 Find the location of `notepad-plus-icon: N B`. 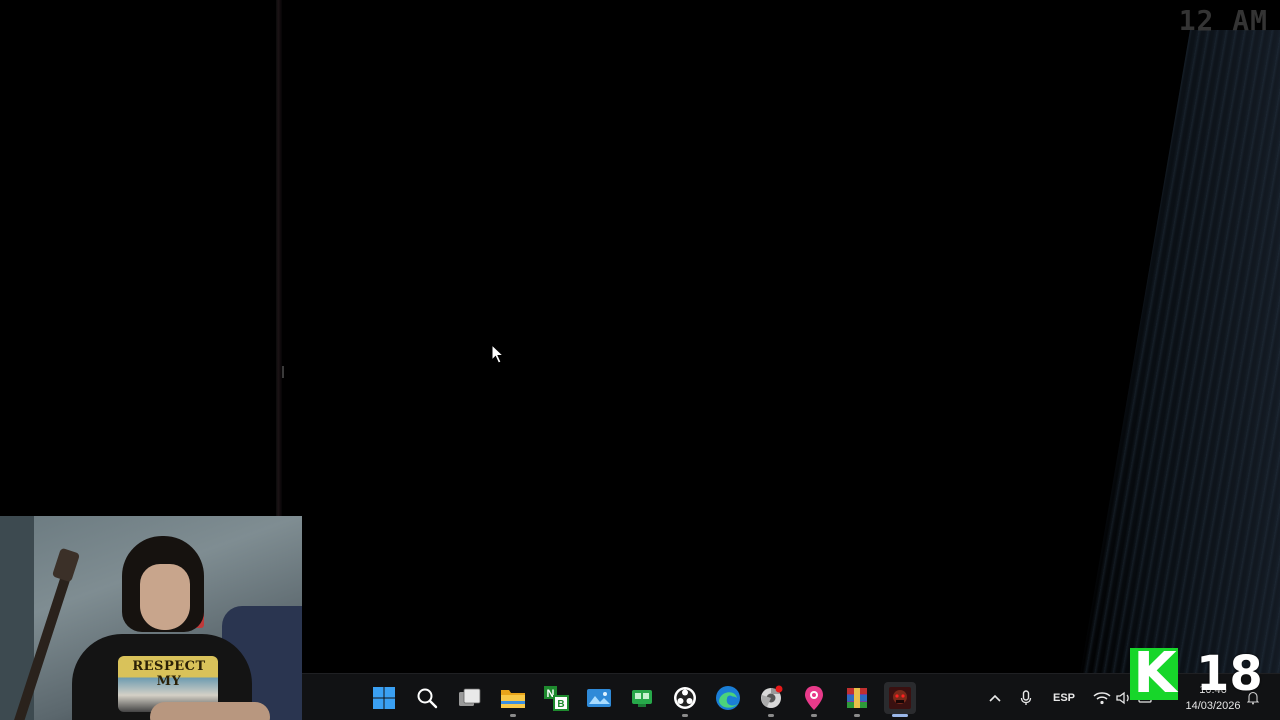

notepad-plus-icon: N B is located at coordinates (556, 698).